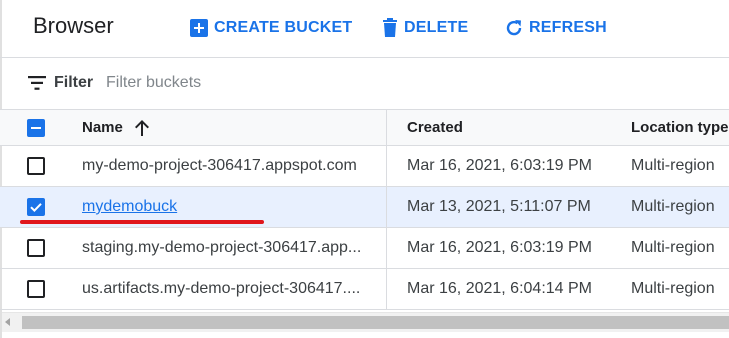 Image resolution: width=729 pixels, height=338 pixels. Describe the element at coordinates (514, 28) in the screenshot. I see `refresh-icon` at that location.